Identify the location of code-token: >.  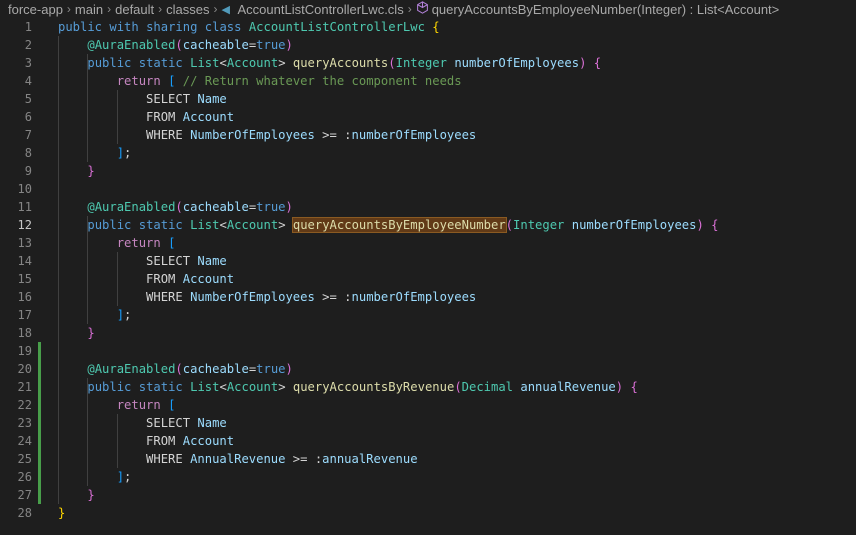
(285, 225).